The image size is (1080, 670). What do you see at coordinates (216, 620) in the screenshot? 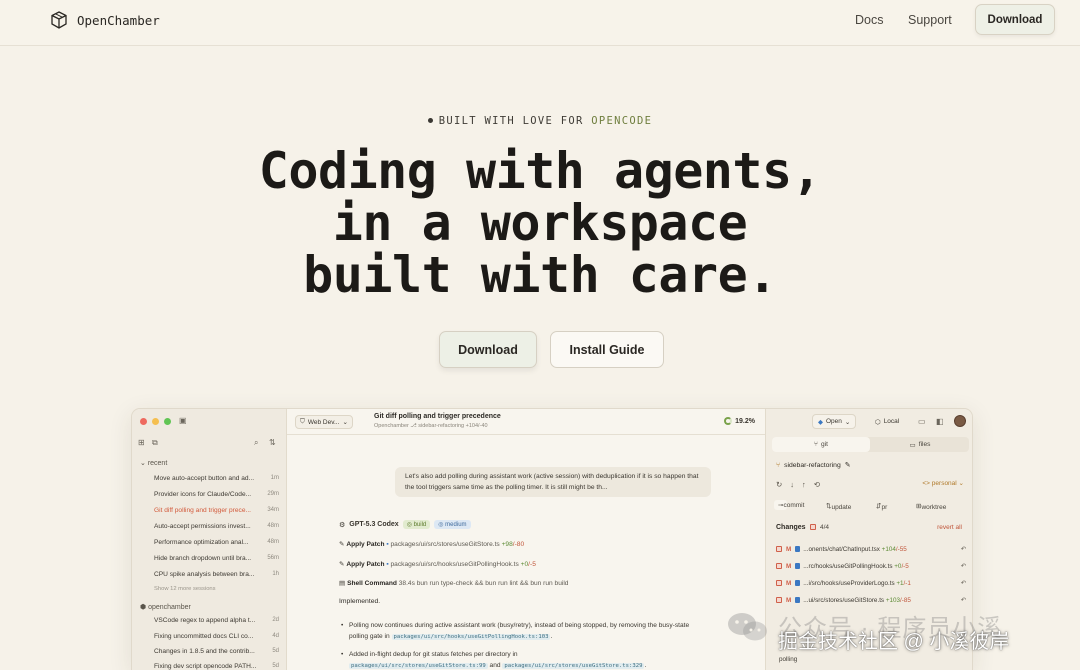
I see `session-item: VSCode regex to append alpha t... 2d` at bounding box center [216, 620].